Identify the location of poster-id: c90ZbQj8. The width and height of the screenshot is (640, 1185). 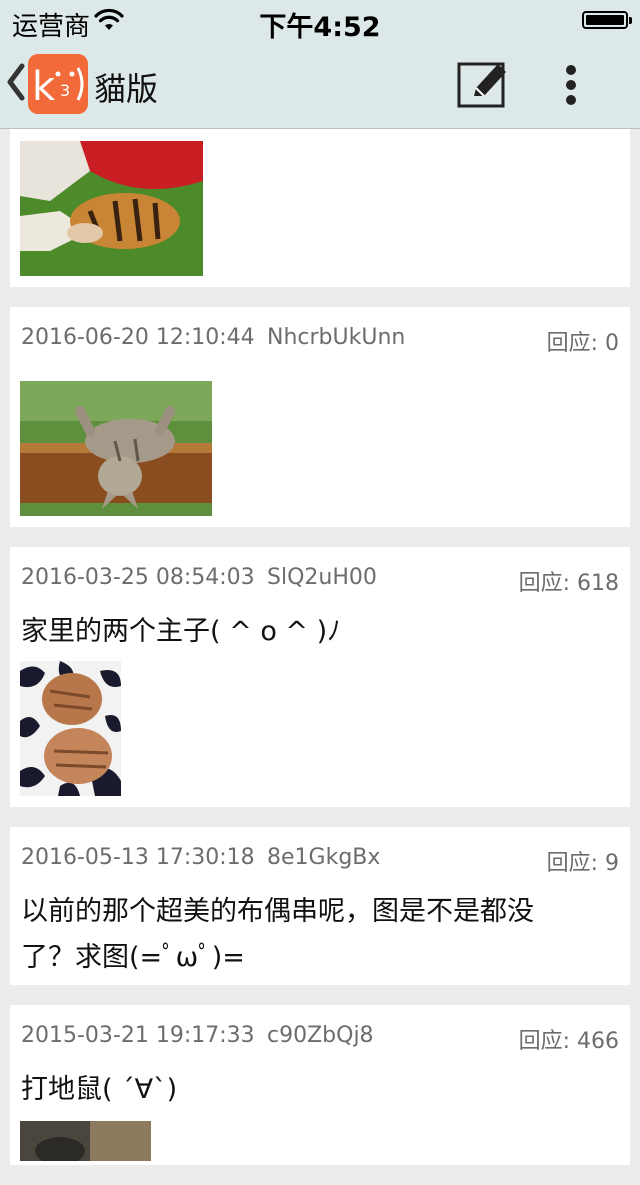
(320, 1035).